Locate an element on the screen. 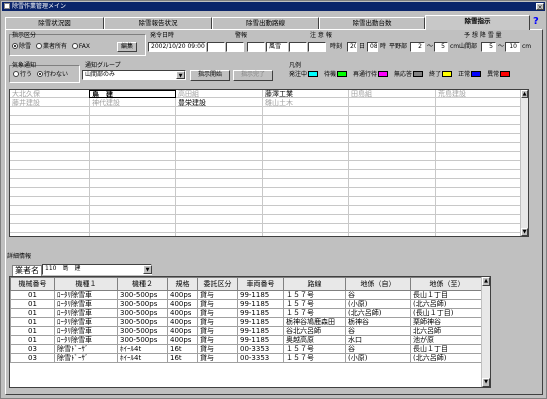 This screenshot has height=399, width=547. dispatch-datetime-field: 2002/10/20 09:00 is located at coordinates (177, 47).